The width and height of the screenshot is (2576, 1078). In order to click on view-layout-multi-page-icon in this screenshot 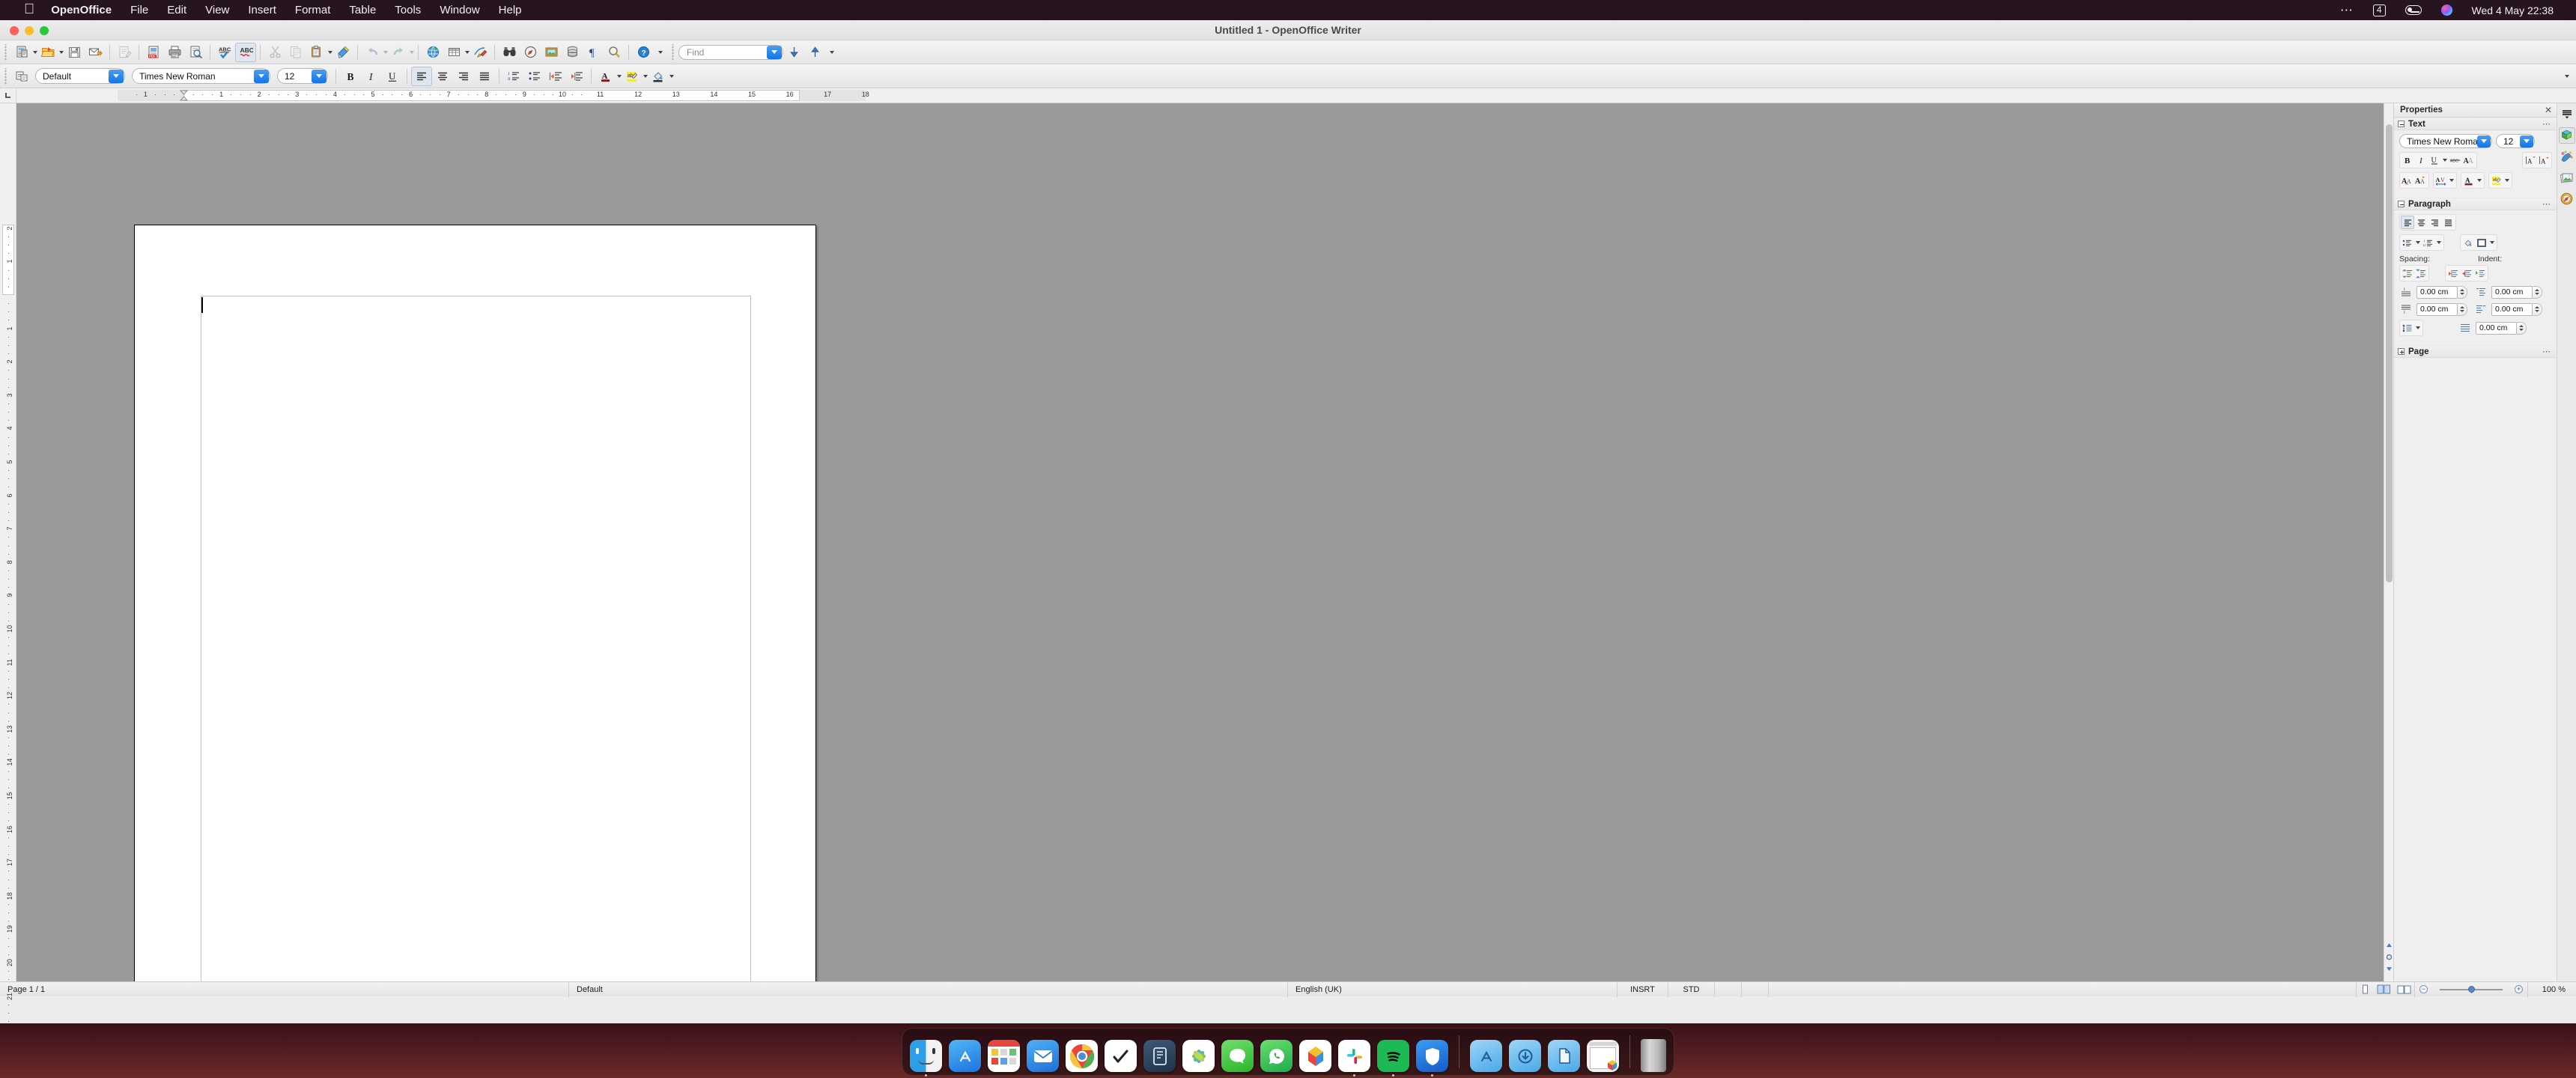, I will do `click(2384, 989)`.